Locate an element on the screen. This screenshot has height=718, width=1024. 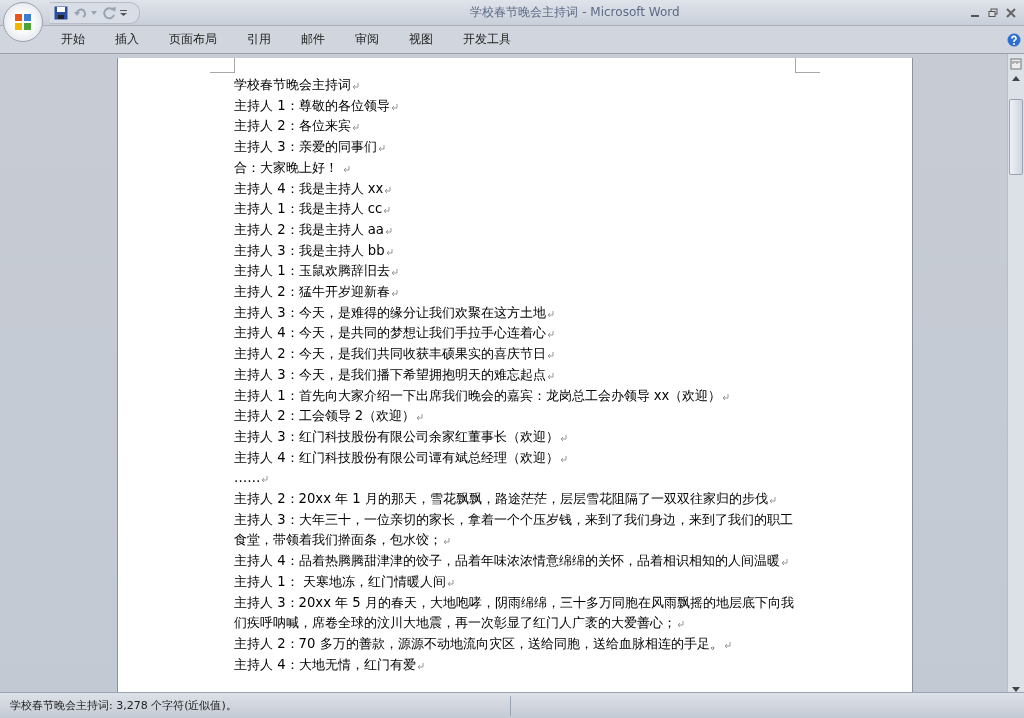
paragraph-text: 主持人 4：红门科技股份有限公司谭有斌总经理（欢迎） is located at coordinates (396, 457).